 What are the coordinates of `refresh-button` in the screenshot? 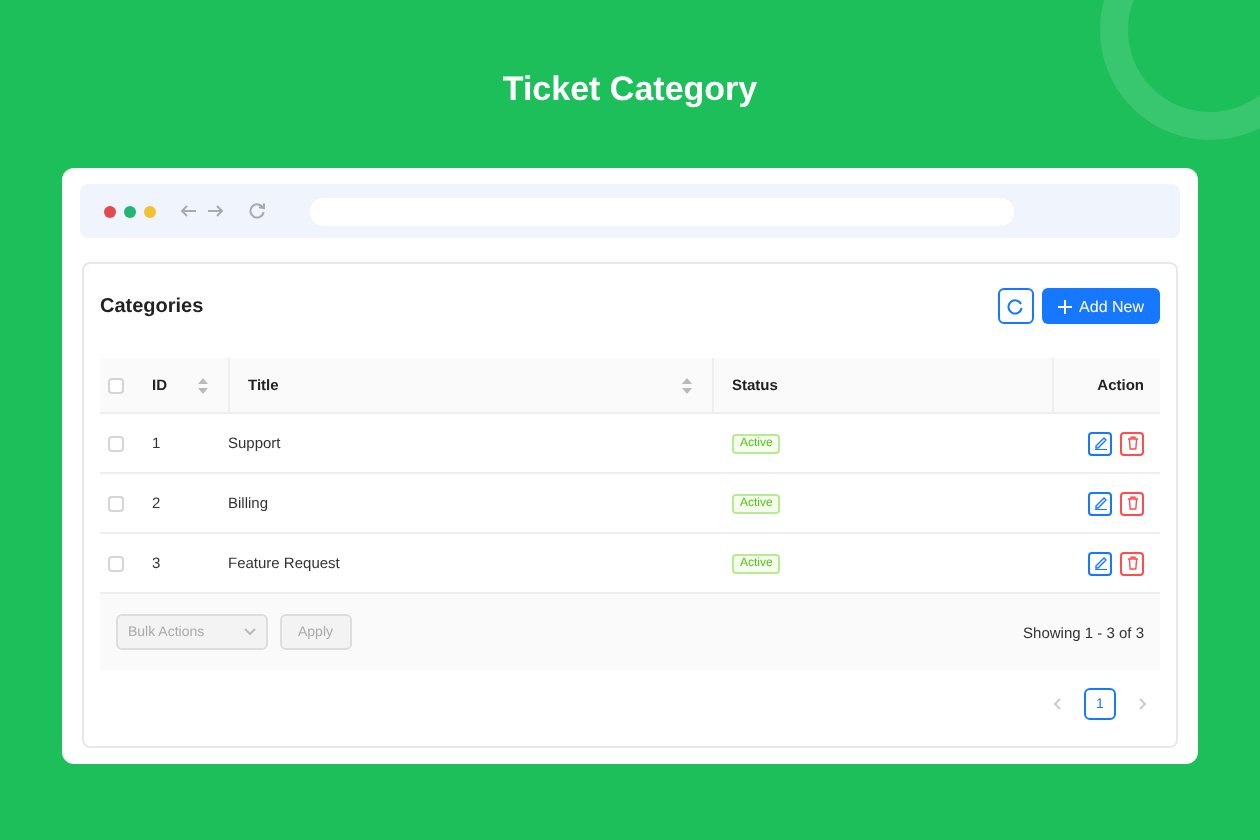 It's located at (1015, 306).